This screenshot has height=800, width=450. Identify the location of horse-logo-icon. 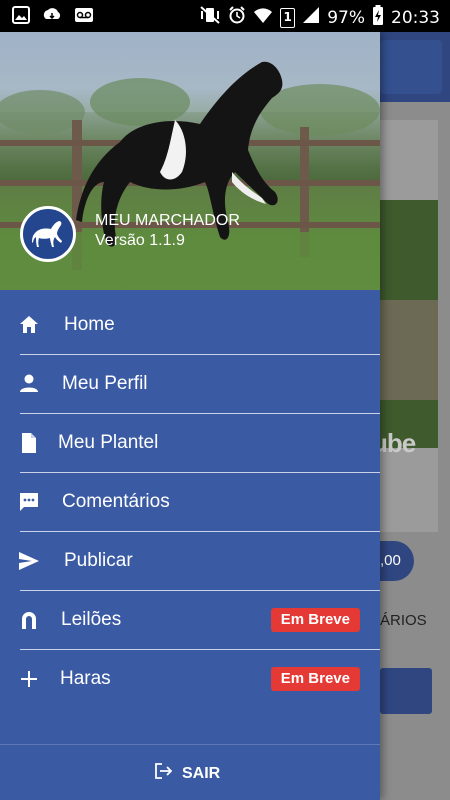
(47, 234).